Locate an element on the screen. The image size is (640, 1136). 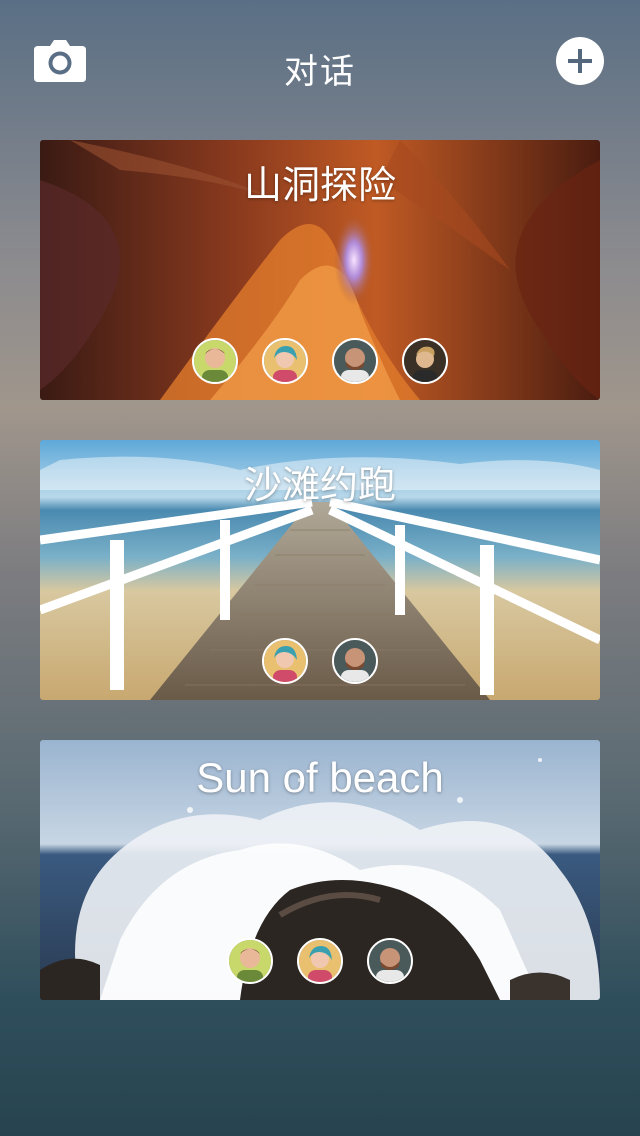
conversation-title: Sun of beach is located at coordinates (320, 777).